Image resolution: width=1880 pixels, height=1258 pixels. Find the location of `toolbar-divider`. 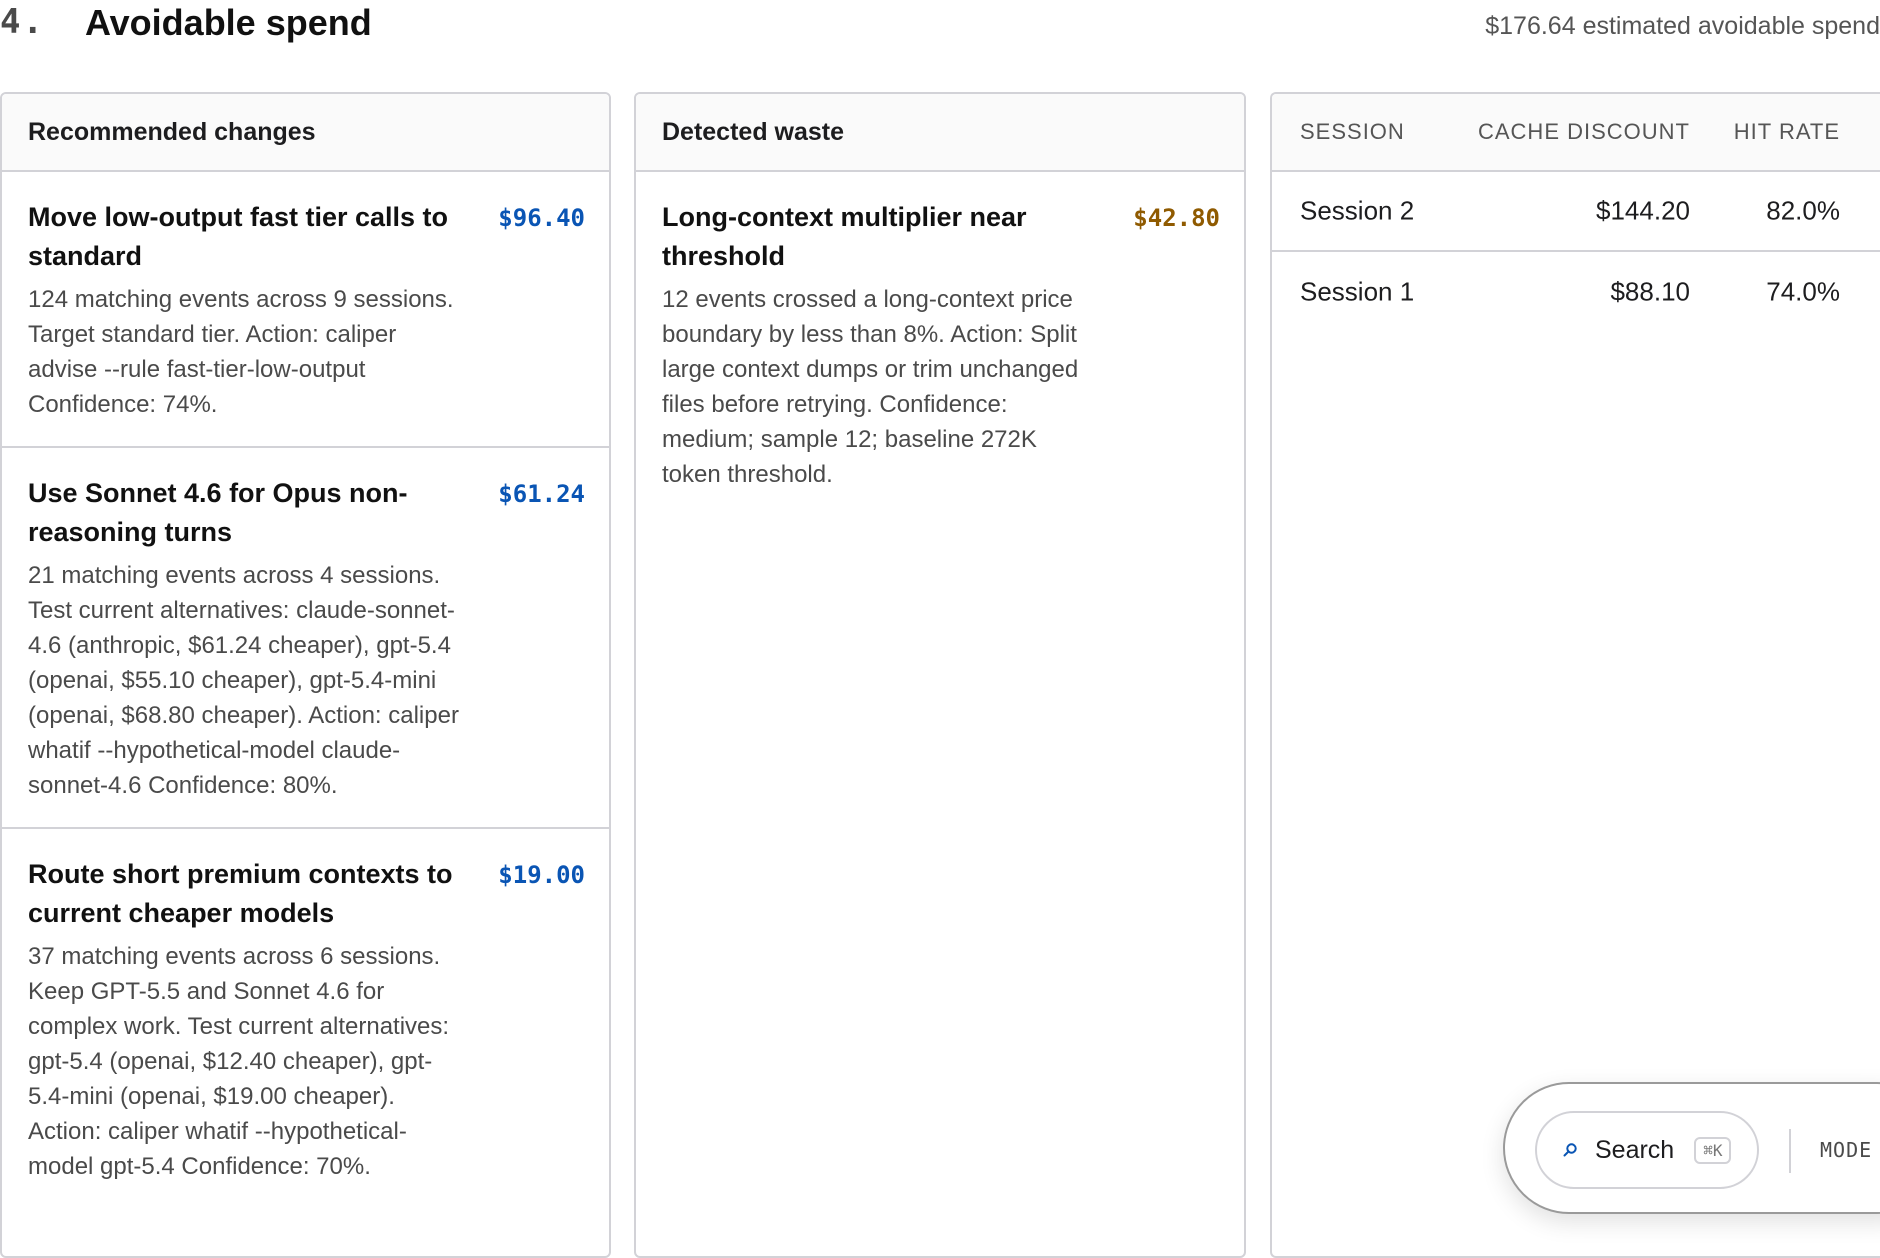

toolbar-divider is located at coordinates (1790, 1151).